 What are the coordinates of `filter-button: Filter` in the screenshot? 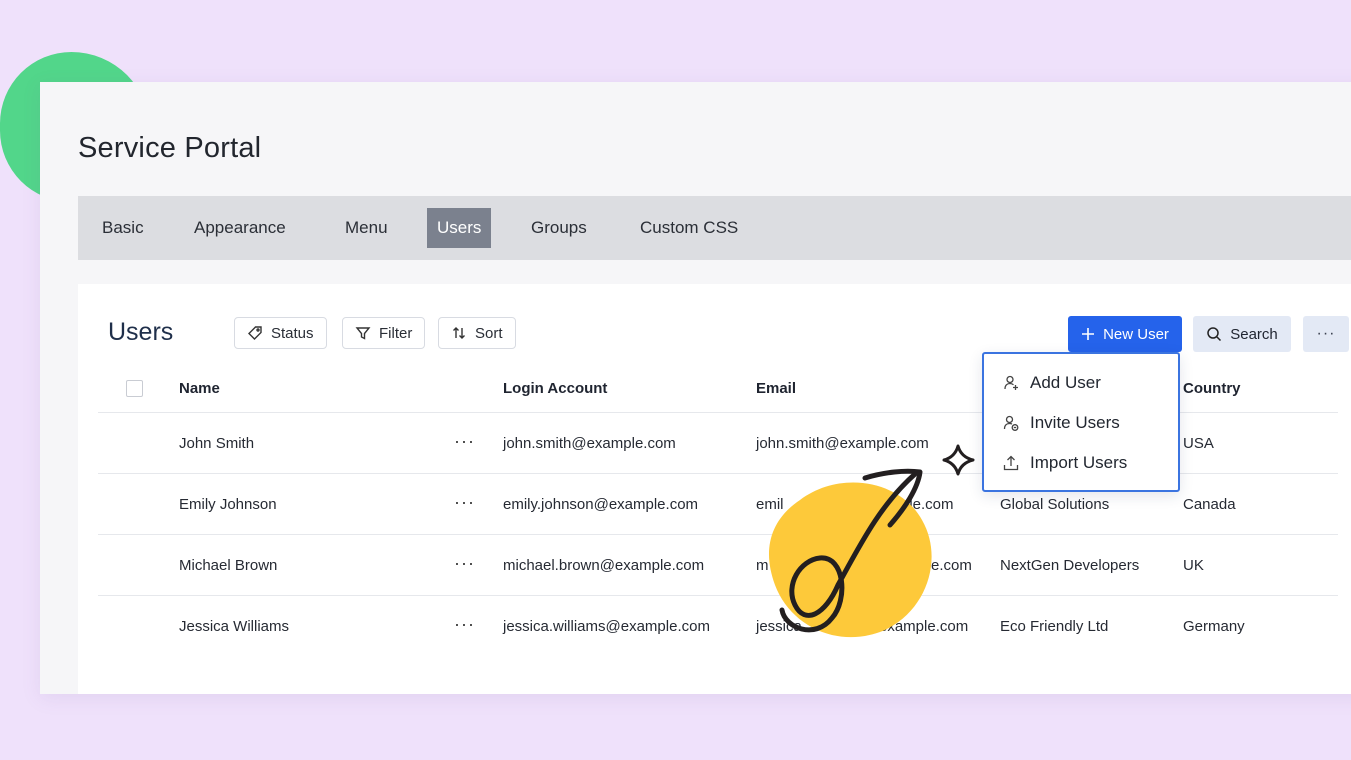 It's located at (384, 333).